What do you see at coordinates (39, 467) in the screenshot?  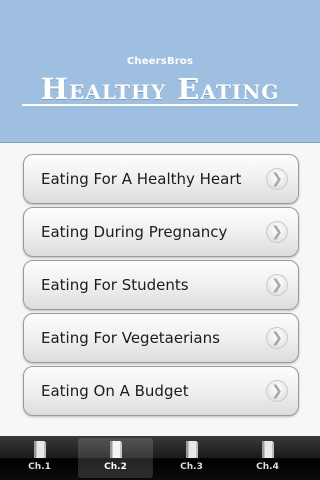 I see `tab-label: Ch.1` at bounding box center [39, 467].